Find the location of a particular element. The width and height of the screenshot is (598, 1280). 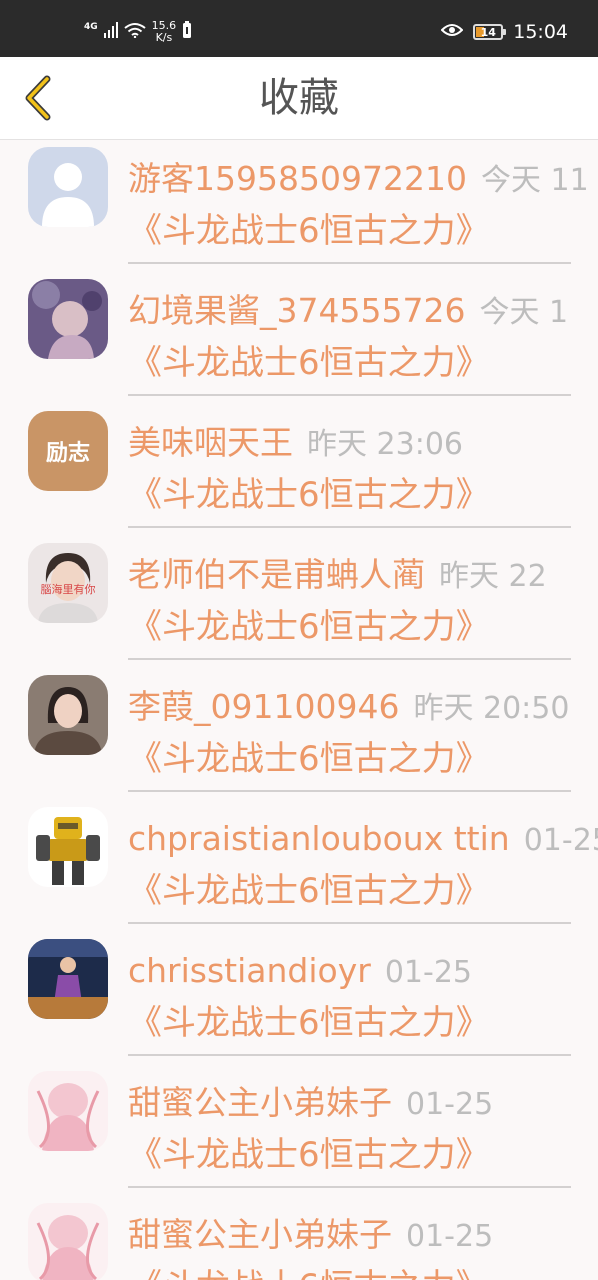

network-speed: 15.6 K/s is located at coordinates (164, 32).